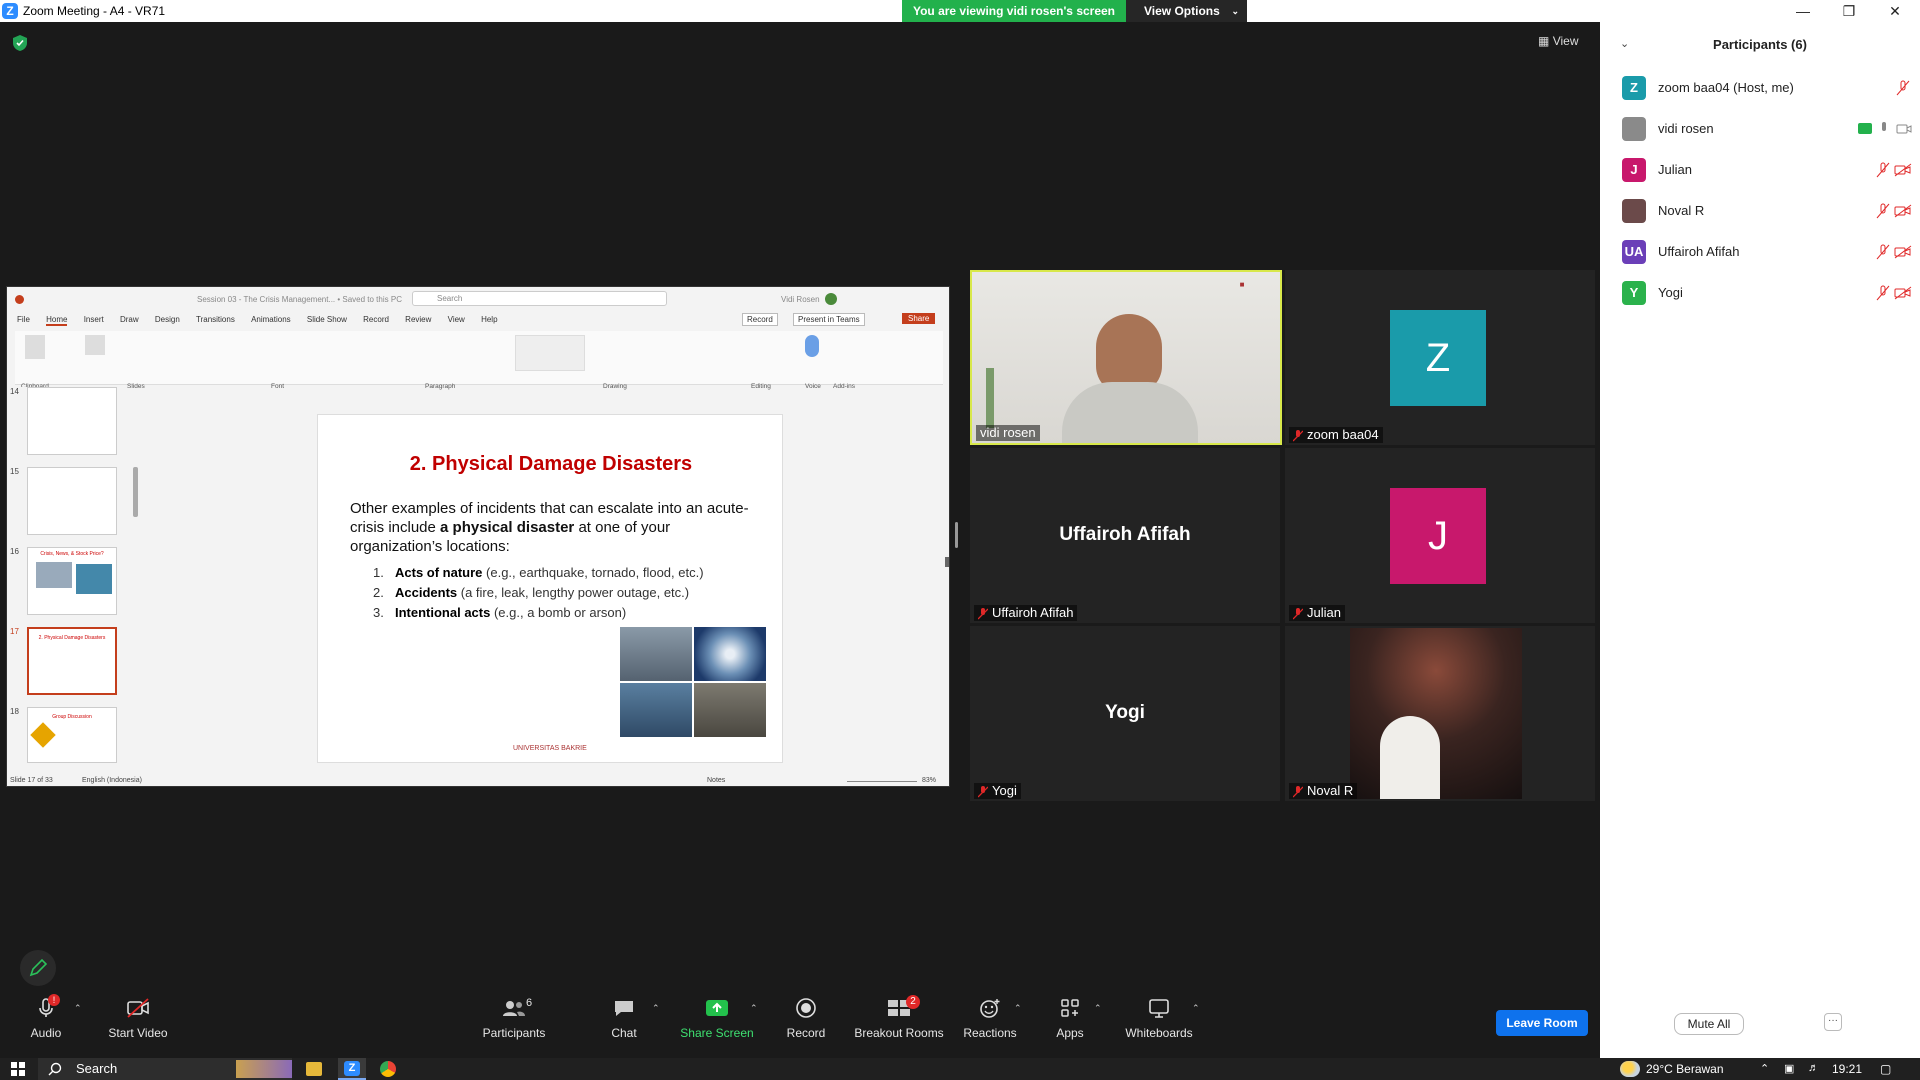  Describe the element at coordinates (1196, 1008) in the screenshot. I see `whiteboards-options-caret: ⌃` at that location.